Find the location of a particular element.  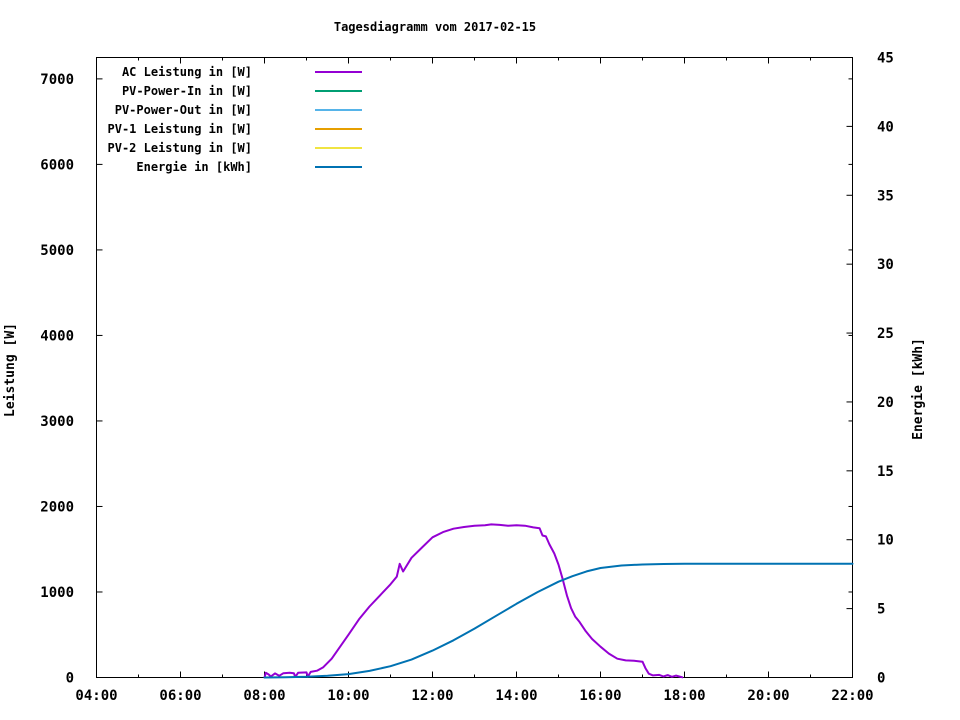

y2-tick-label: 15 is located at coordinates (885, 472).